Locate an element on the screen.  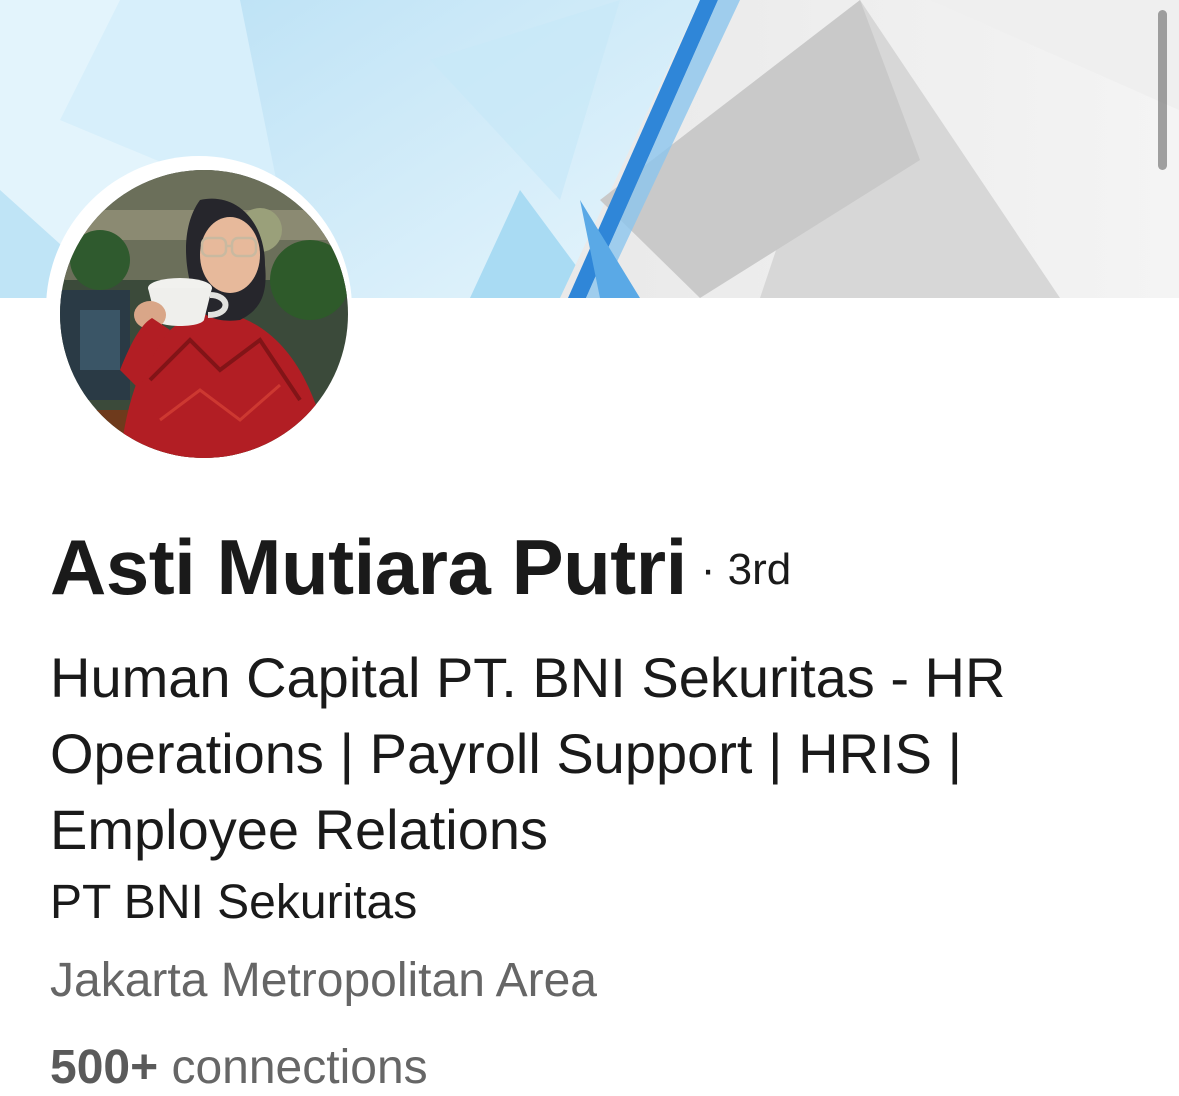
profile-location: Jakarta Metropolitan Area is located at coordinates (323, 980).